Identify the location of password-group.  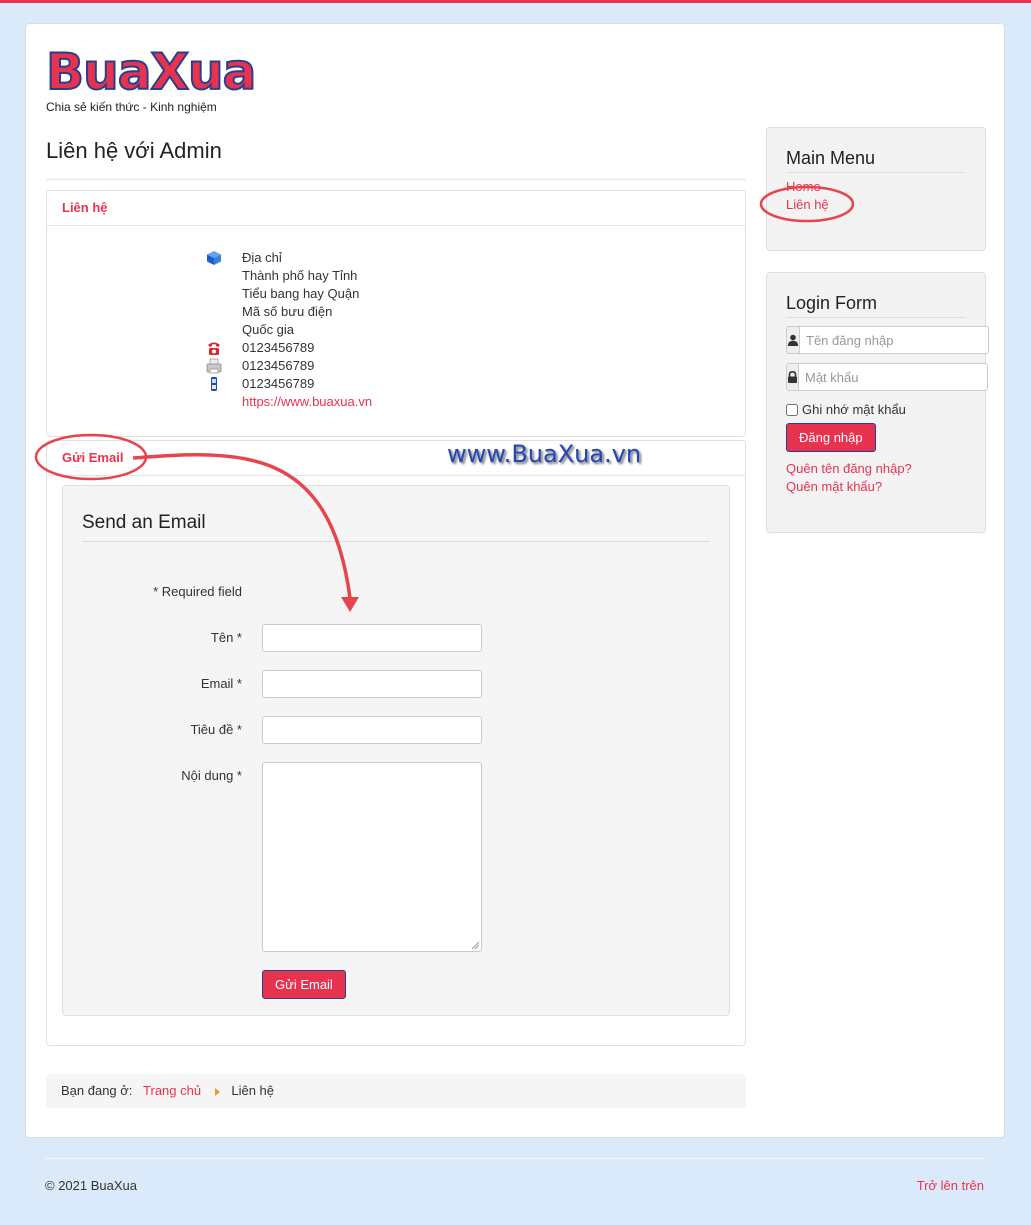
(887, 377).